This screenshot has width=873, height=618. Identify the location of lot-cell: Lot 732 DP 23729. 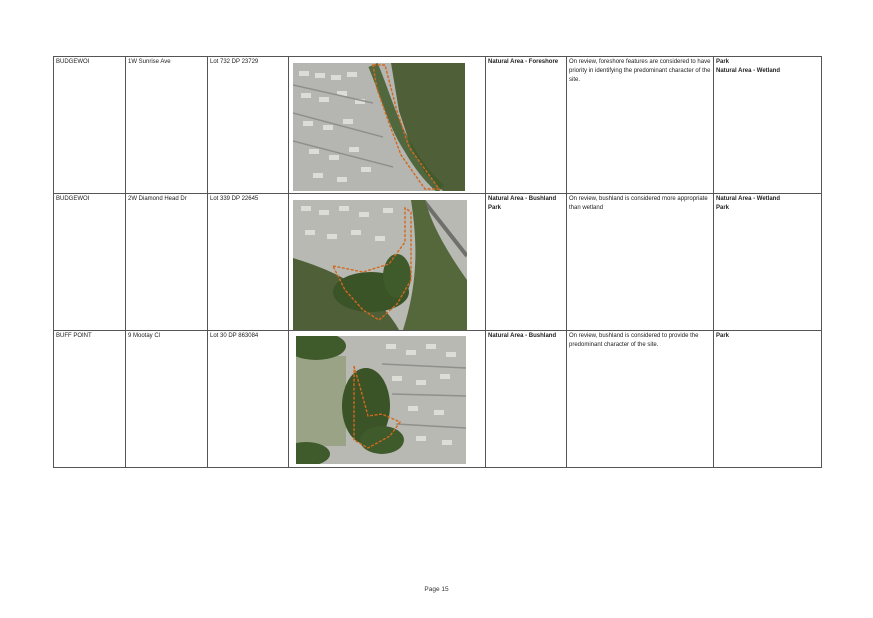
(248, 125).